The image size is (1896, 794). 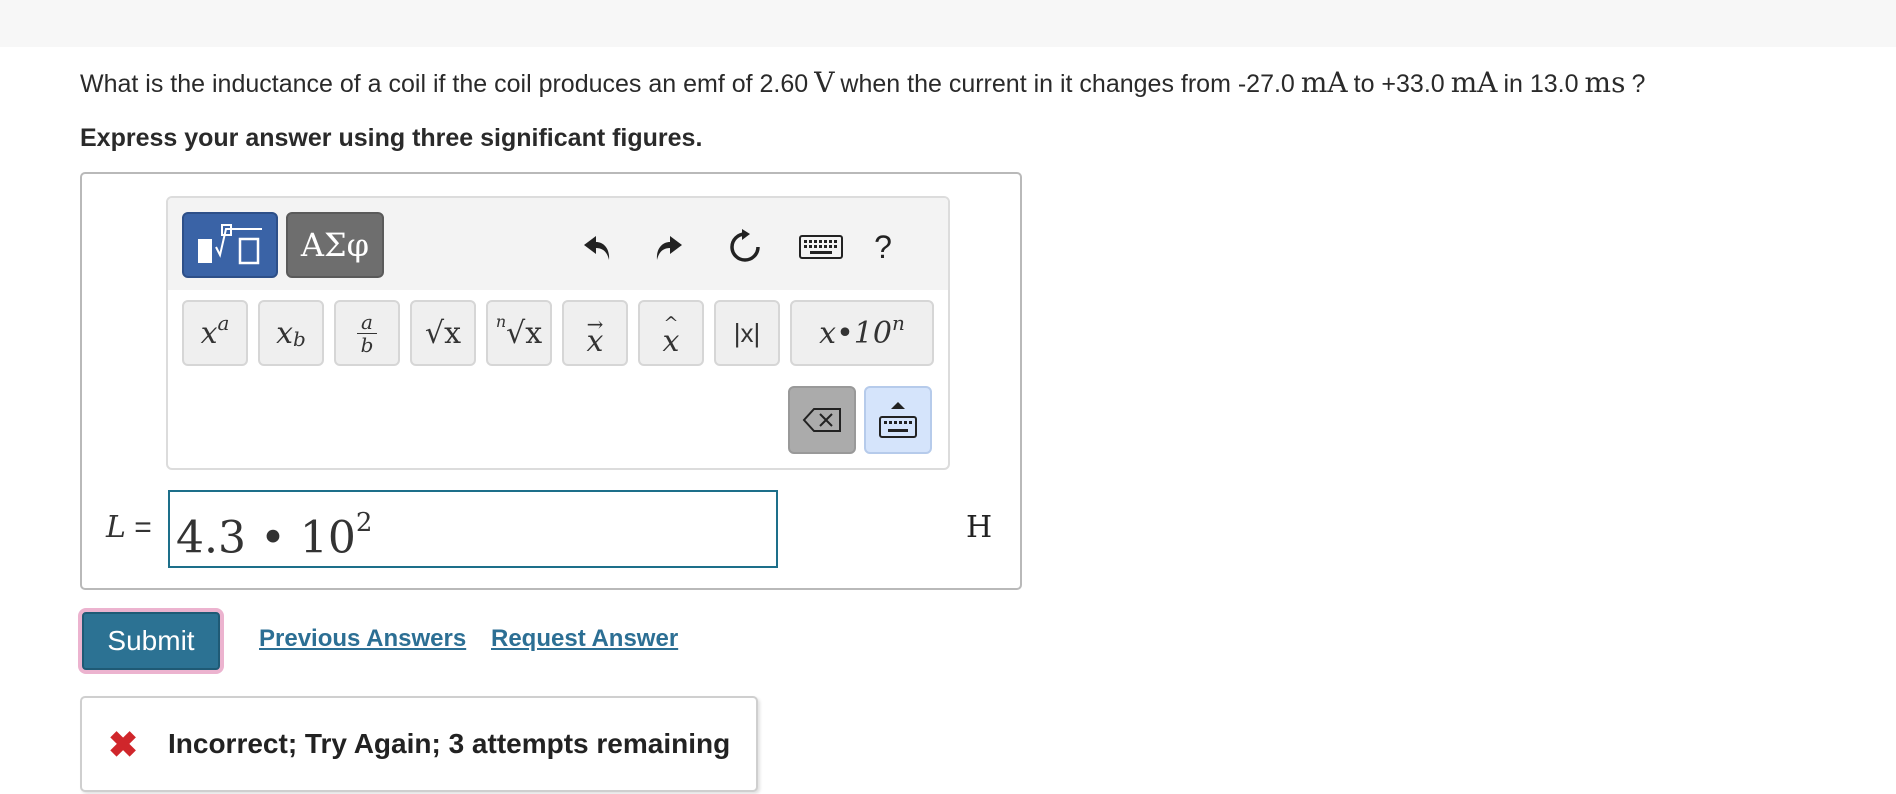 I want to click on submit-label: Submit, so click(x=151, y=641).